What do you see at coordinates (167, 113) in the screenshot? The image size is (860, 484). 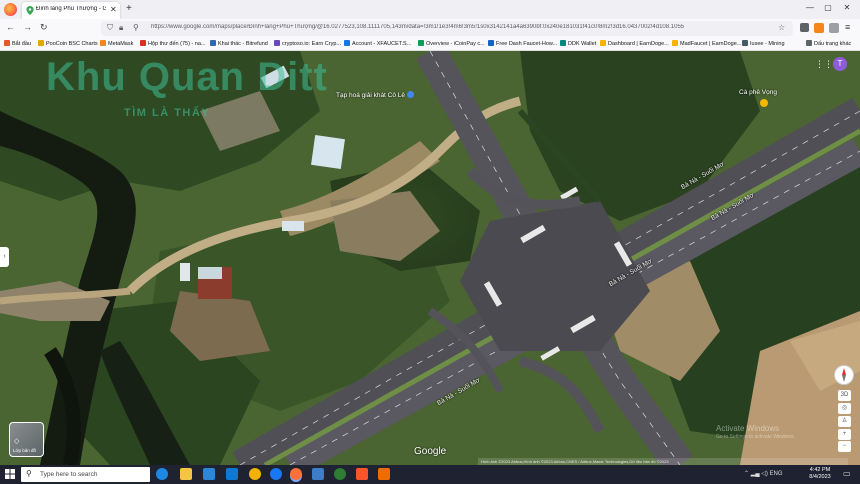 I see `watermark-tagline: TÌM LÀ THẤY` at bounding box center [167, 113].